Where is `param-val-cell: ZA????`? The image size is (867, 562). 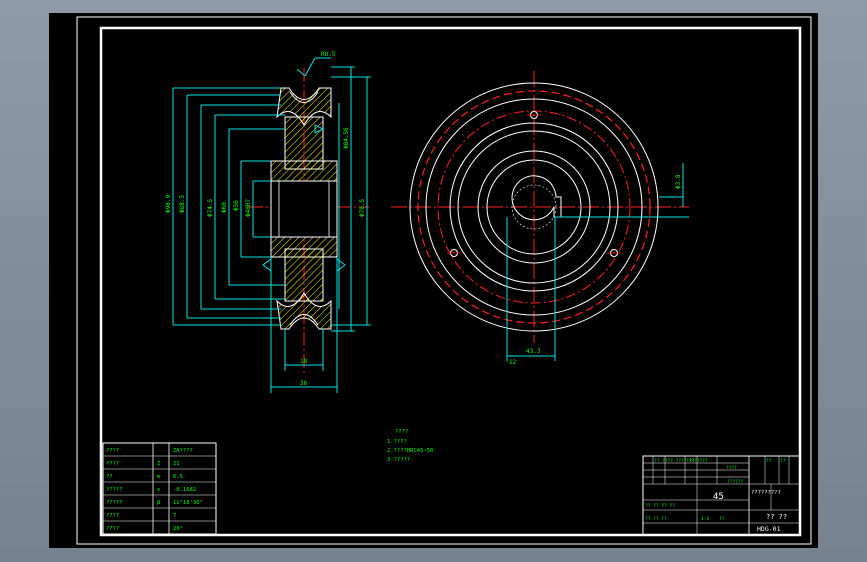
param-val-cell: ZA???? is located at coordinates (183, 451).